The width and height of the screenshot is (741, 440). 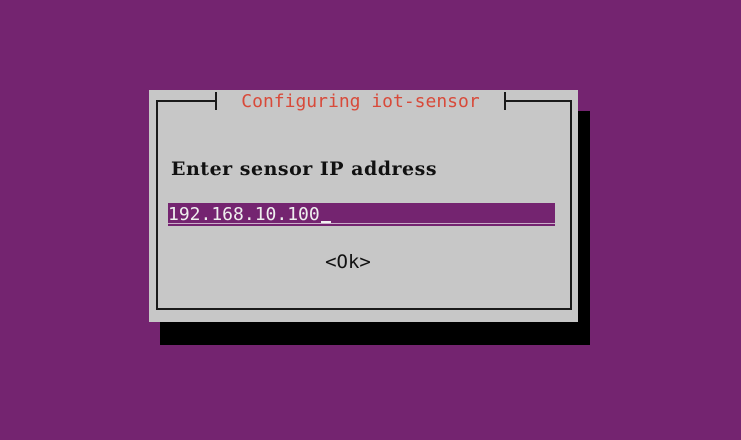 What do you see at coordinates (244, 214) in the screenshot?
I see `sensor-ip-value: 192.168.10.100` at bounding box center [244, 214].